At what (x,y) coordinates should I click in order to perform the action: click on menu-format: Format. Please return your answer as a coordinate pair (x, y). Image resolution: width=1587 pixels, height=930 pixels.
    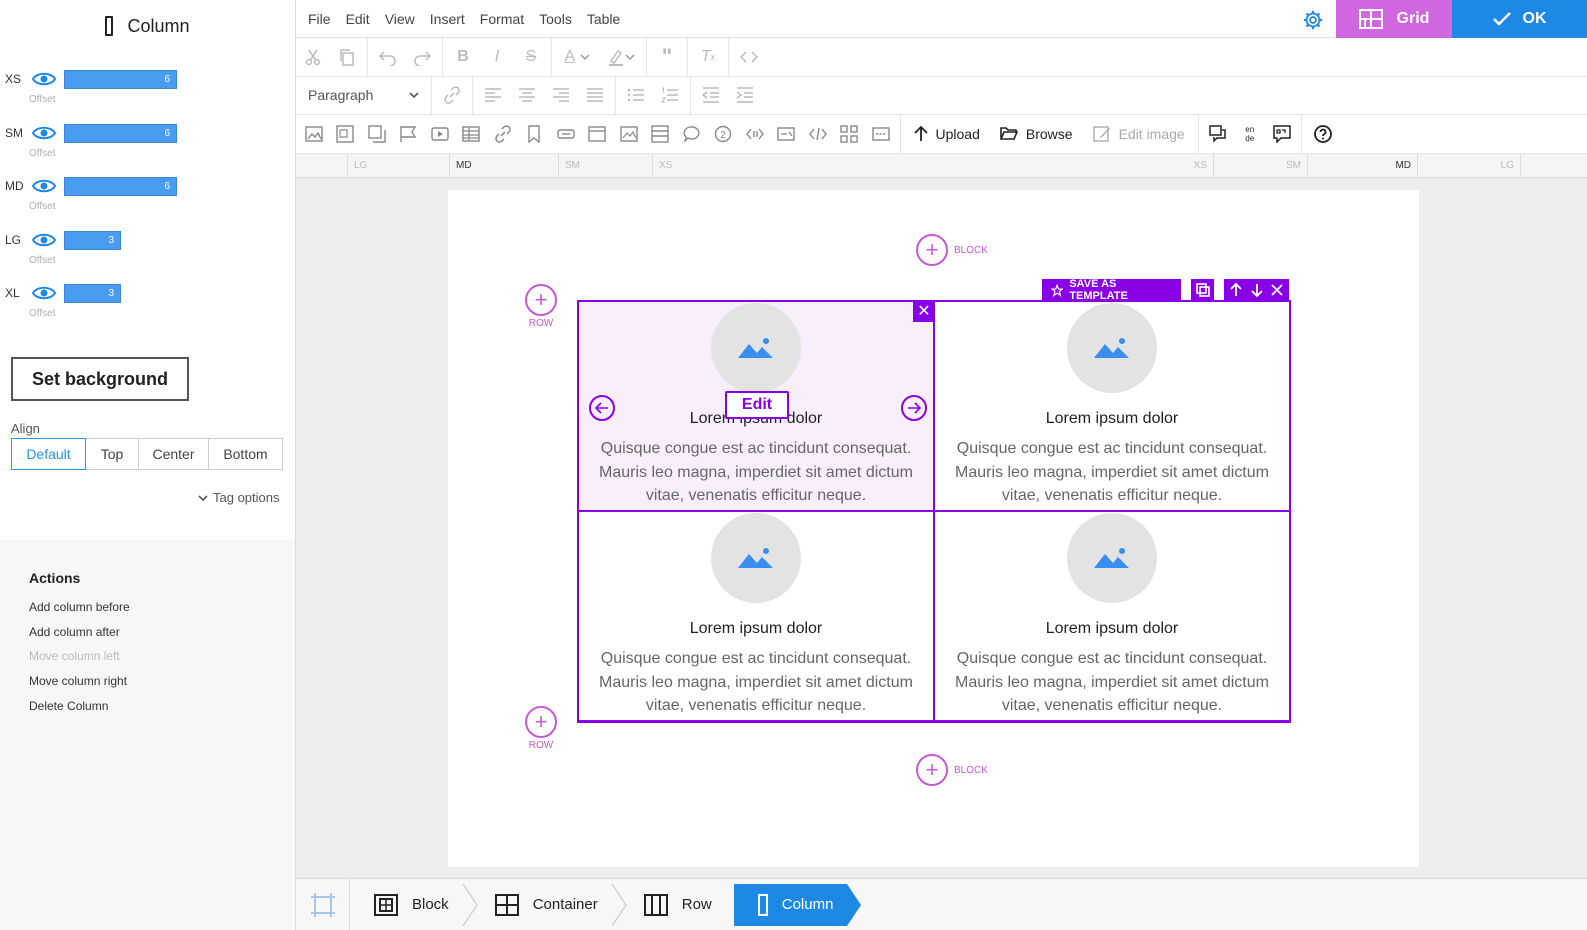
    Looking at the image, I should click on (502, 19).